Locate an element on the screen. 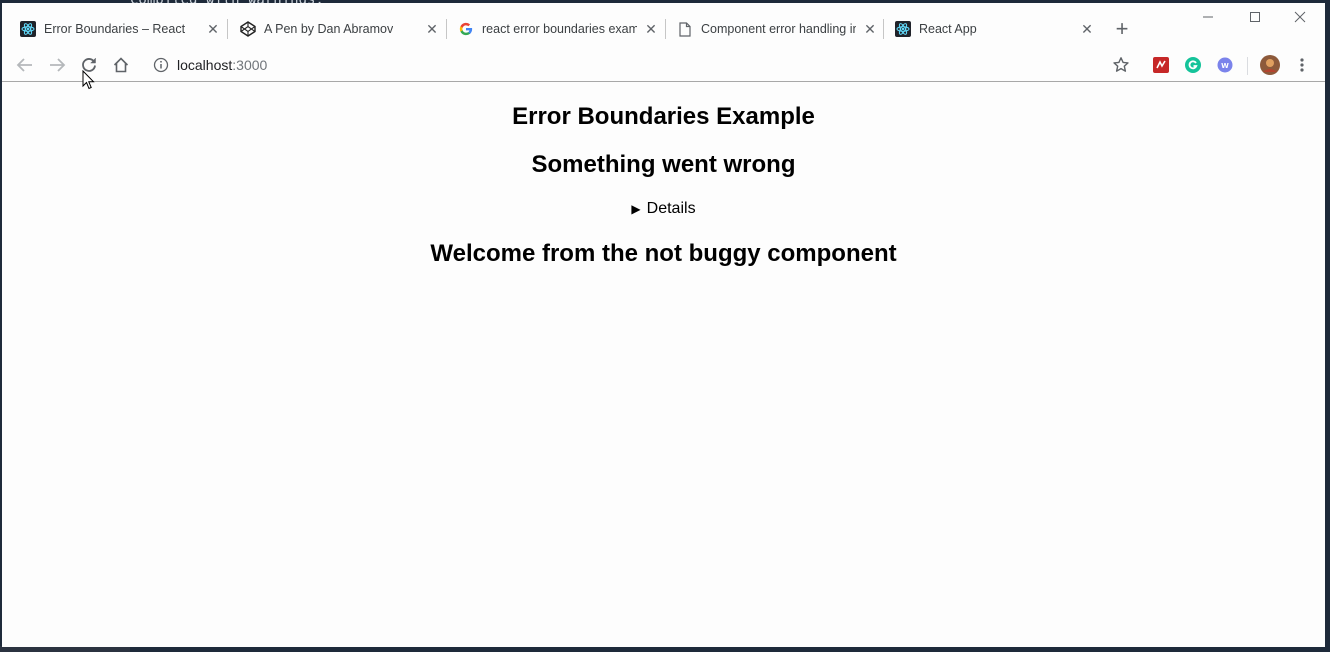  page-title: Error Boundaries Example is located at coordinates (663, 116).